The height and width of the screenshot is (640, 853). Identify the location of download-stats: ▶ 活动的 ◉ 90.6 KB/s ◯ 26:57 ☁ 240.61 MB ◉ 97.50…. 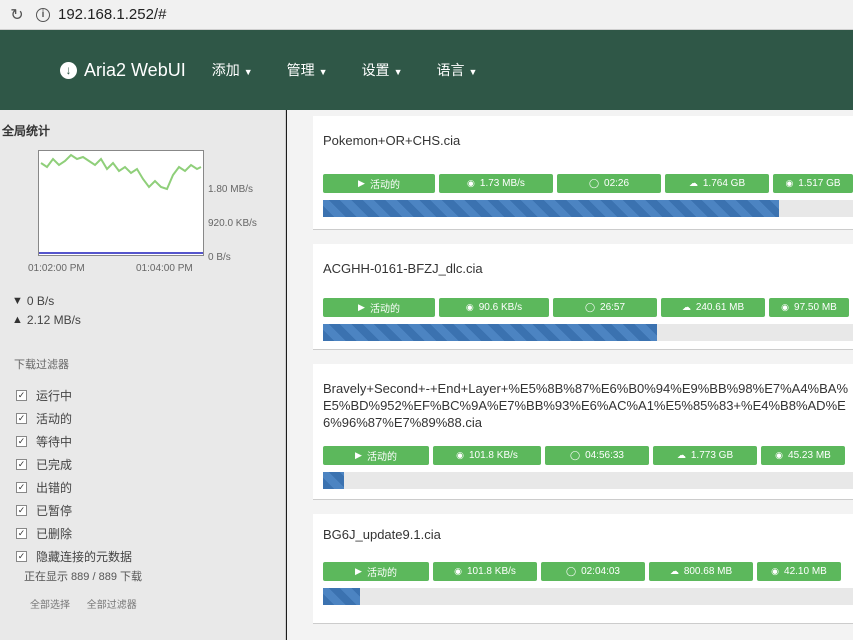
(588, 307).